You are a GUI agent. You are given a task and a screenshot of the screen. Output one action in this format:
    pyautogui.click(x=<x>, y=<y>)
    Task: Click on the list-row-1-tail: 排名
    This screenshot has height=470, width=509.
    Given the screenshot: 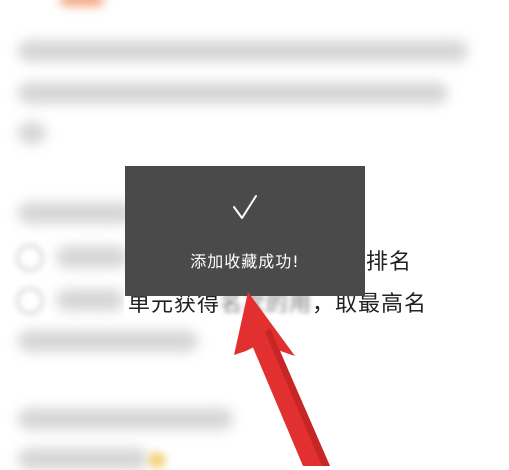 What is the action you would take?
    pyautogui.click(x=389, y=260)
    